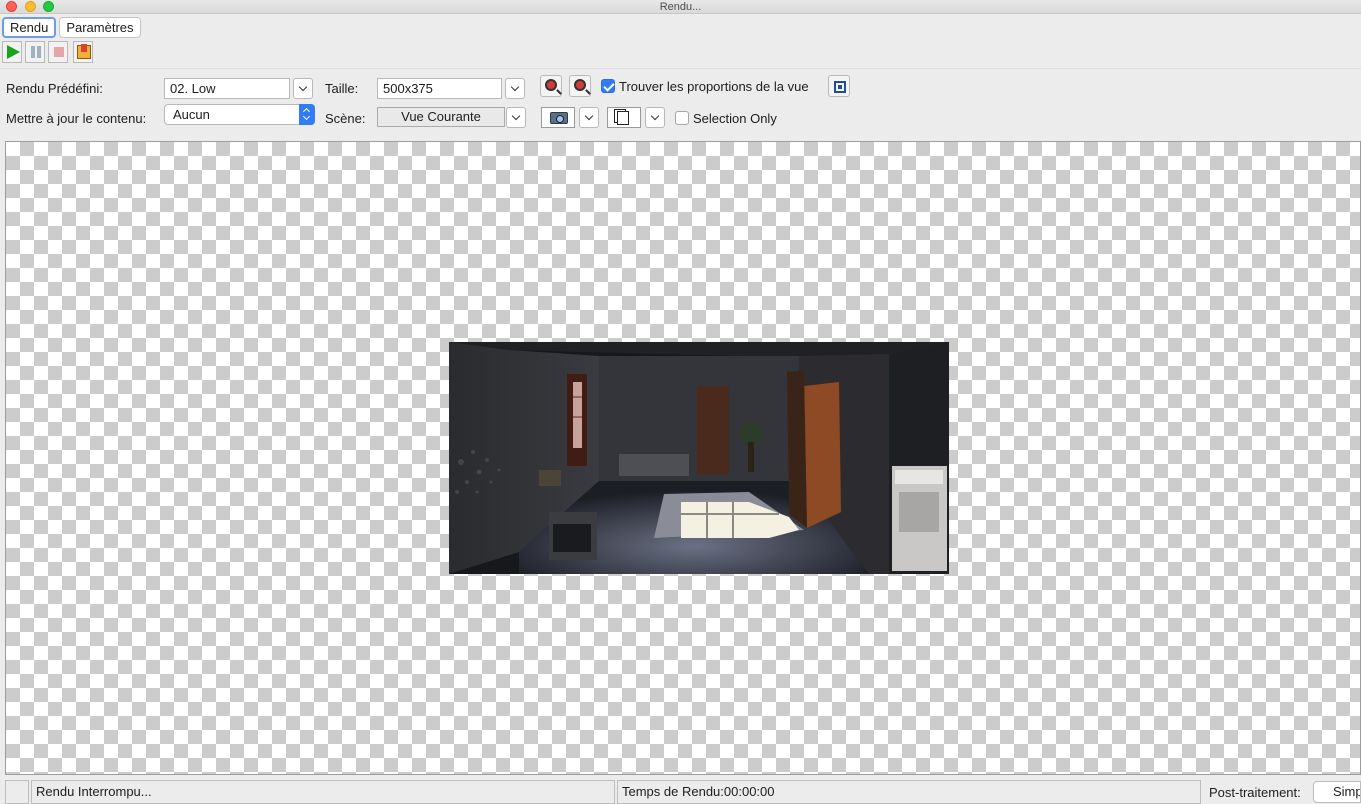  I want to click on select-stepper-icon, so click(307, 114).